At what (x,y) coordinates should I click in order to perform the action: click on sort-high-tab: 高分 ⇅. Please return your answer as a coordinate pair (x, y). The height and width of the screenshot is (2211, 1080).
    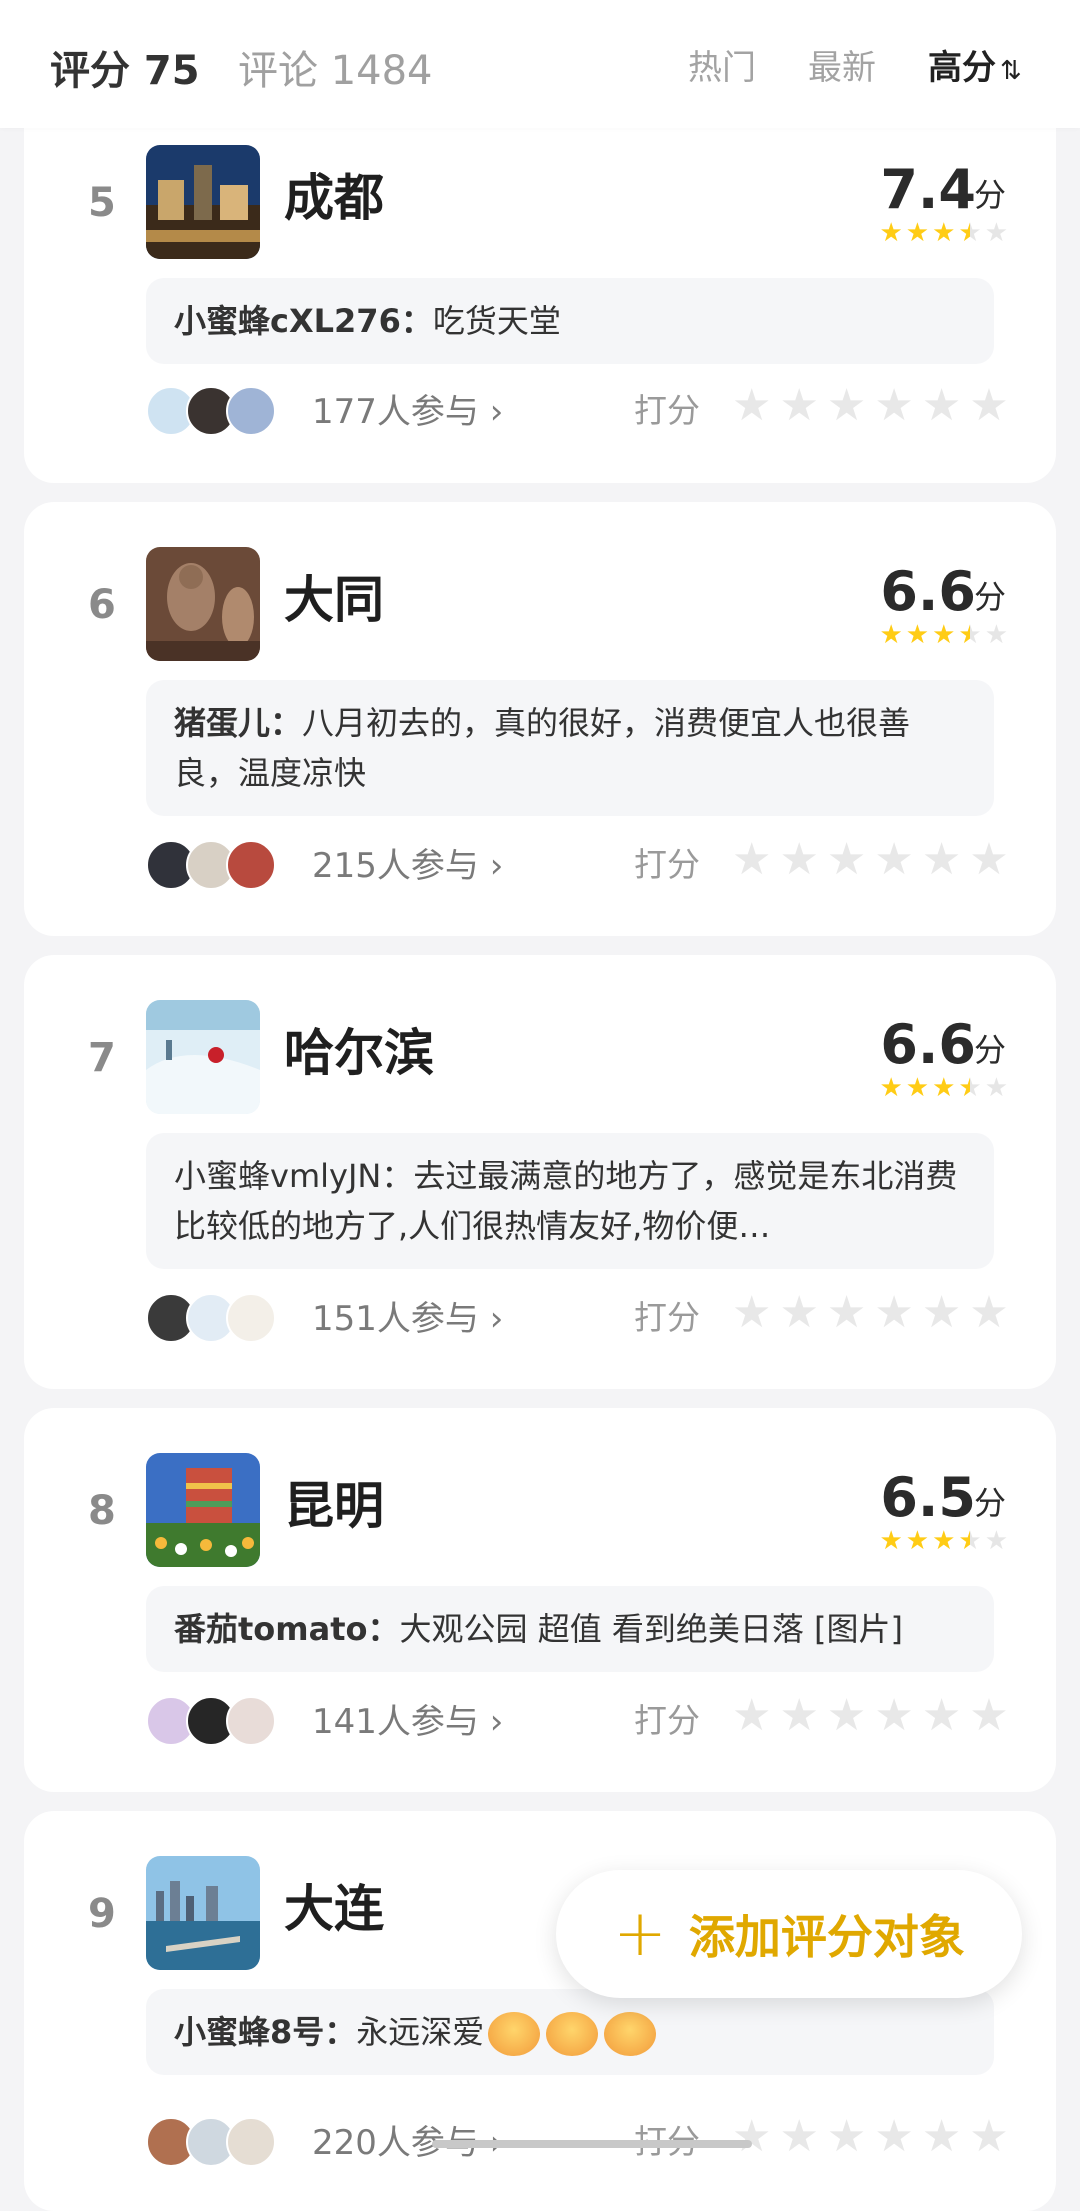
    Looking at the image, I should click on (975, 64).